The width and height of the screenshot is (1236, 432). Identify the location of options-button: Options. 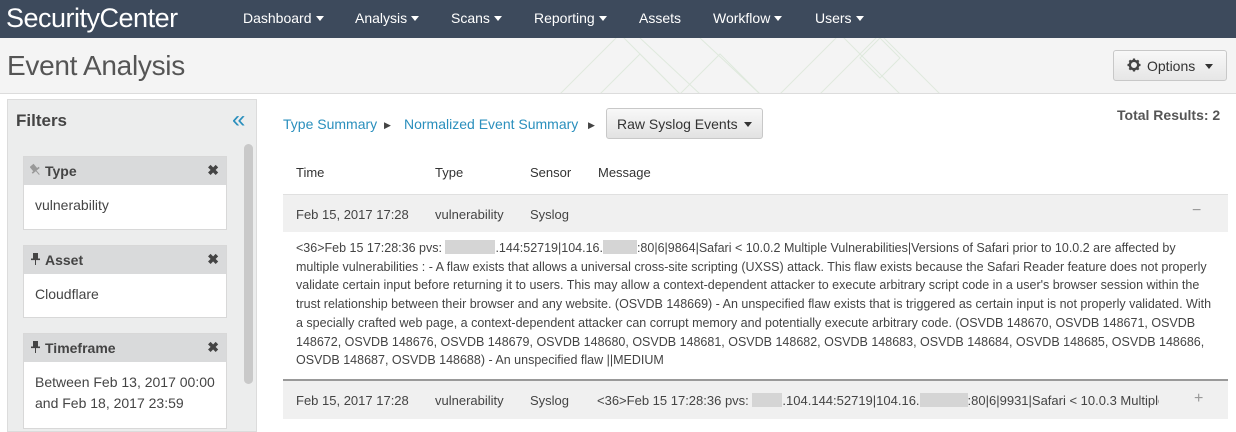
(1170, 65).